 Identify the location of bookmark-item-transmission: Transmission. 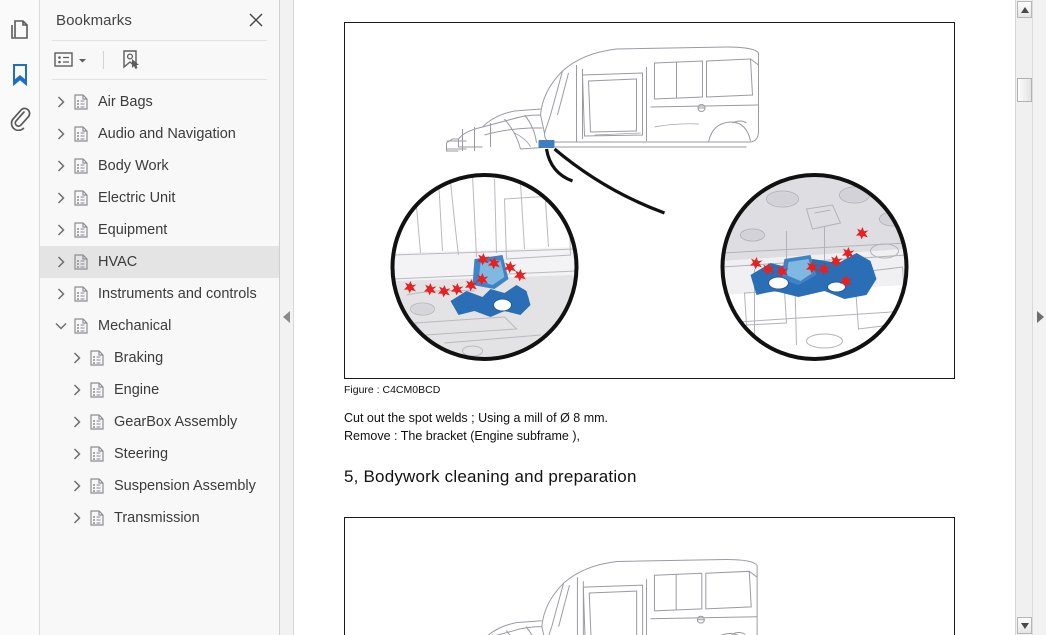
(159, 518).